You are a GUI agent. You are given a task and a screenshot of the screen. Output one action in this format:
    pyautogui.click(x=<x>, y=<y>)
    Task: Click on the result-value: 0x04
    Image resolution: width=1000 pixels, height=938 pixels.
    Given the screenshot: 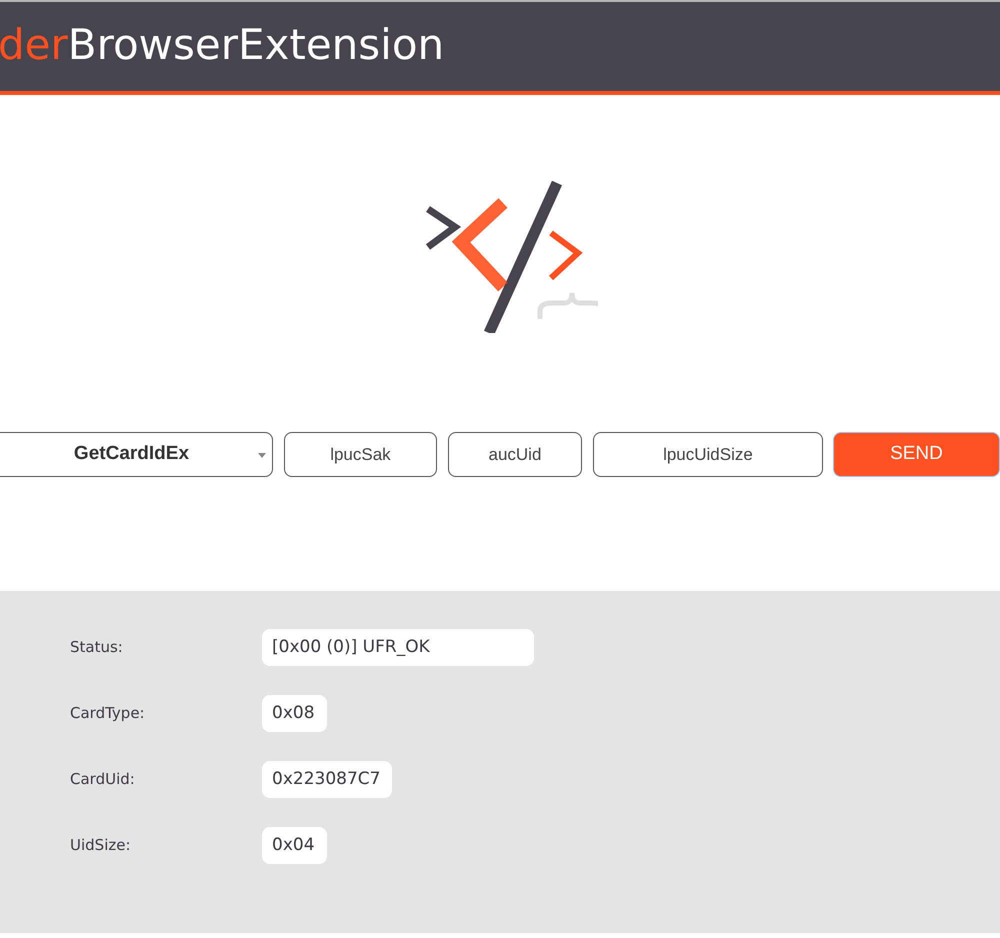 What is the action you would take?
    pyautogui.click(x=294, y=845)
    